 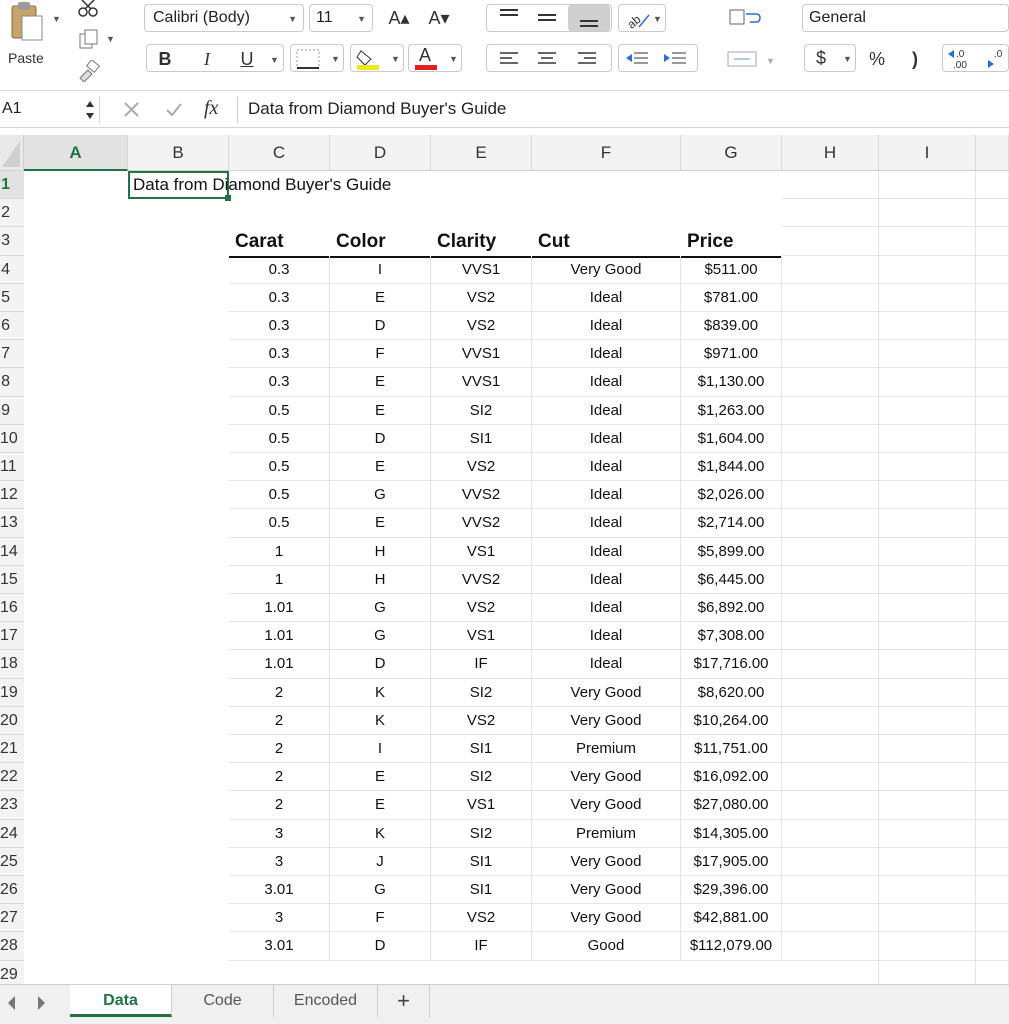 What do you see at coordinates (731, 608) in the screenshot?
I see `table-cell: $6,892.00` at bounding box center [731, 608].